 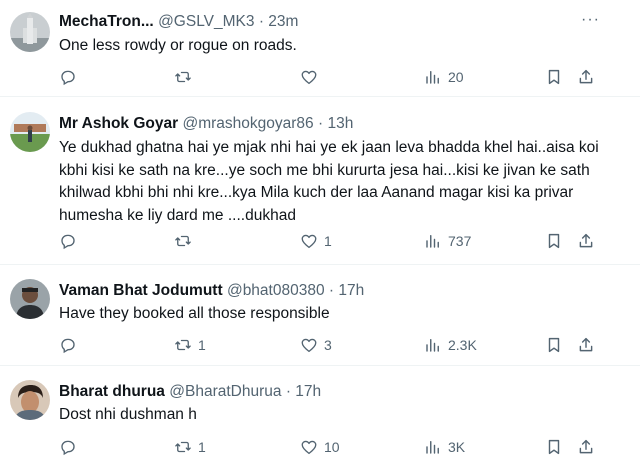 I want to click on action-bar: 1 737, so click(x=329, y=241).